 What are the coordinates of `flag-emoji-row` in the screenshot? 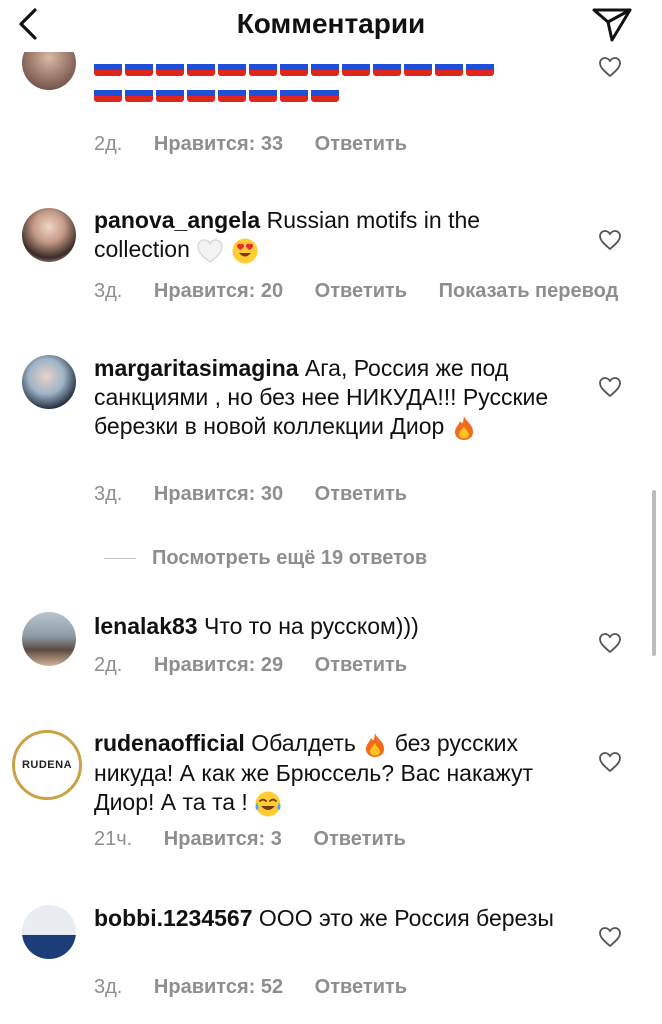 It's located at (329, 84).